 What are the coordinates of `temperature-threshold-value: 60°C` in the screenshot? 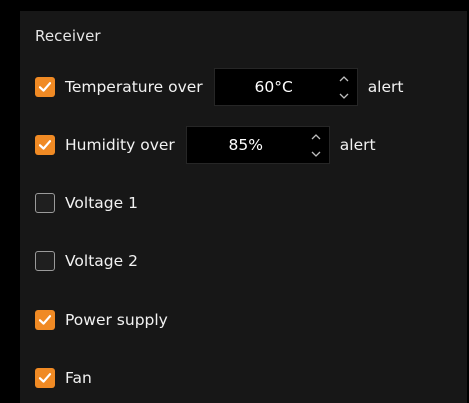 It's located at (274, 87).